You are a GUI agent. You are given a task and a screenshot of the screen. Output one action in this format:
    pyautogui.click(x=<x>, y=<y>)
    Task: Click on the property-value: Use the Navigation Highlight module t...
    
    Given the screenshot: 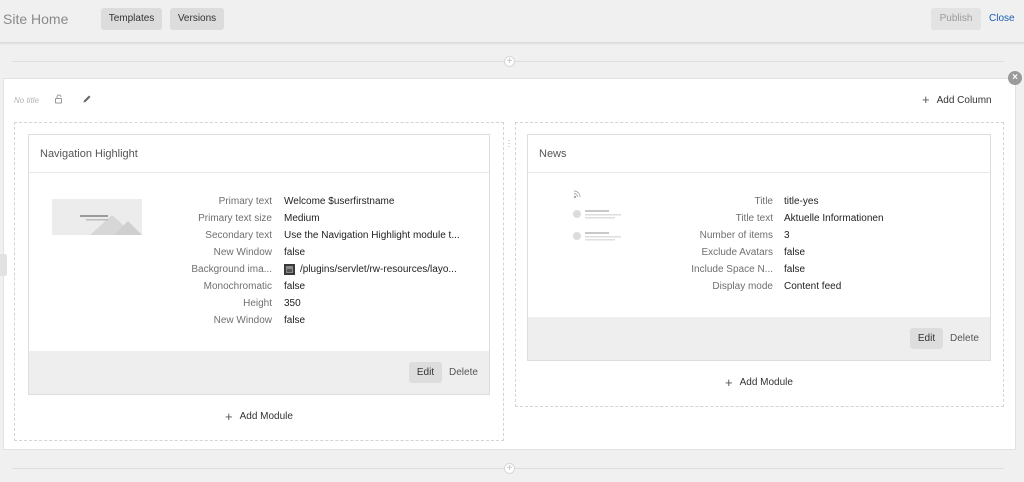 What is the action you would take?
    pyautogui.click(x=372, y=235)
    